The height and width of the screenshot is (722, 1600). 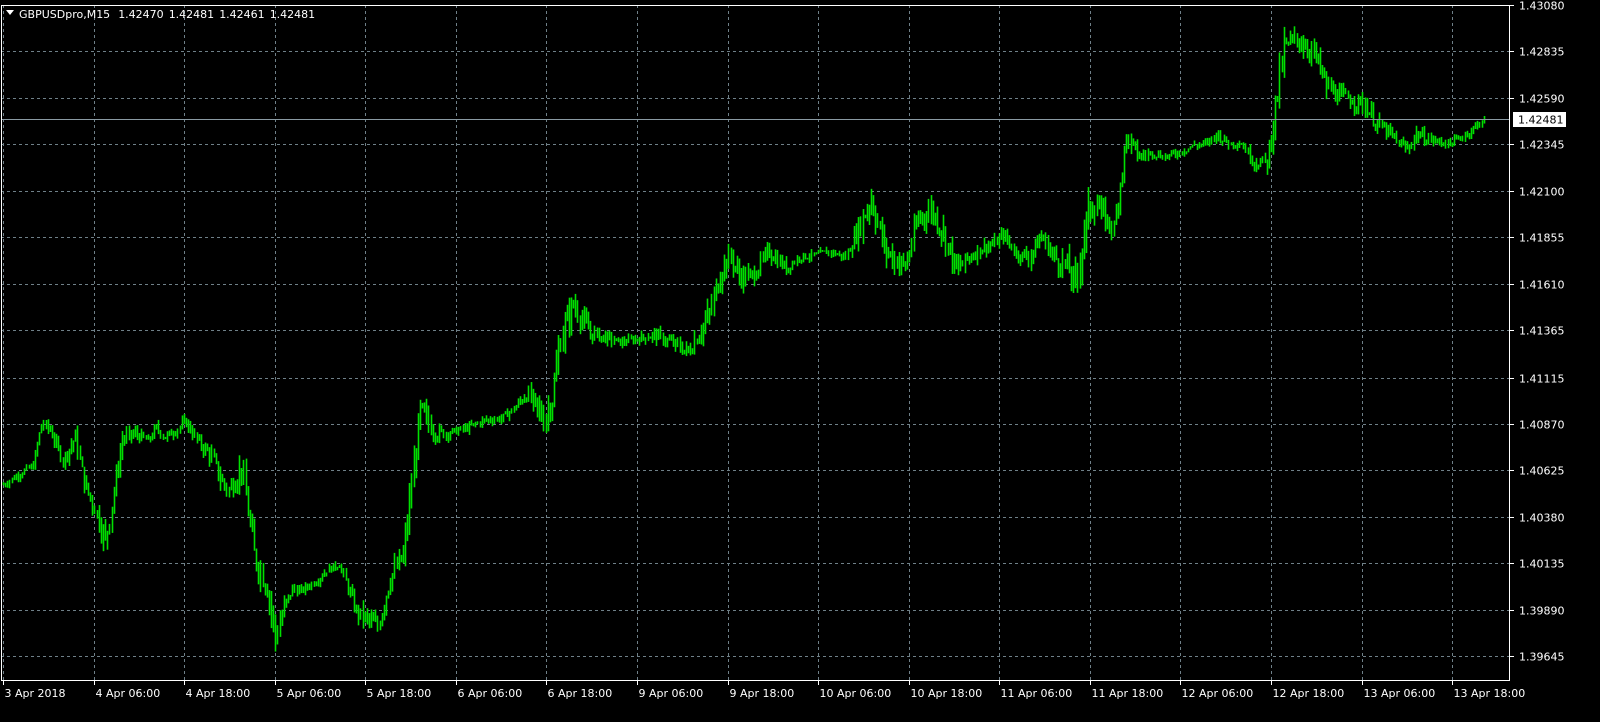 What do you see at coordinates (762, 693) in the screenshot?
I see `time-axis-label: 9 Apr 18:00` at bounding box center [762, 693].